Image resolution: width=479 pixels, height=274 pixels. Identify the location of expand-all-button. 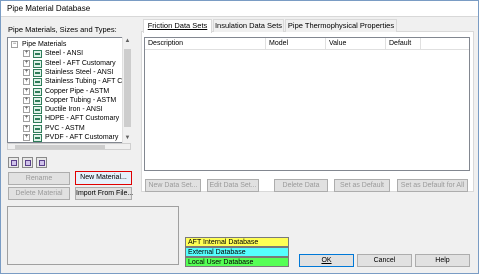
(13, 162).